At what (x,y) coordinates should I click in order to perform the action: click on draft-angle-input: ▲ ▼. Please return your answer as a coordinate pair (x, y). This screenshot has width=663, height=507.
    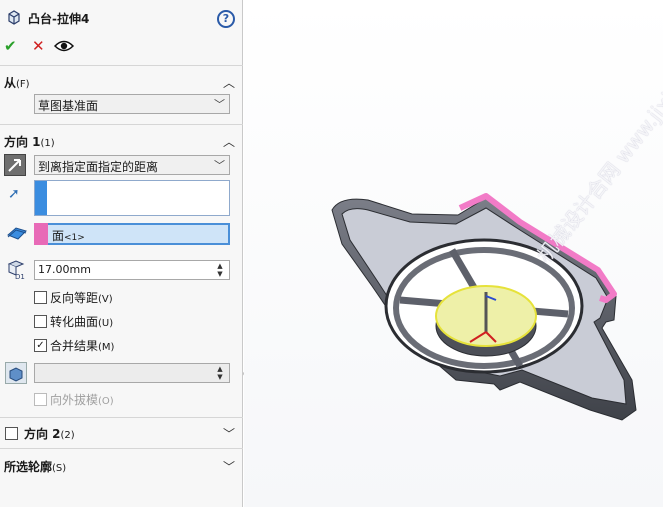
    Looking at the image, I should click on (132, 373).